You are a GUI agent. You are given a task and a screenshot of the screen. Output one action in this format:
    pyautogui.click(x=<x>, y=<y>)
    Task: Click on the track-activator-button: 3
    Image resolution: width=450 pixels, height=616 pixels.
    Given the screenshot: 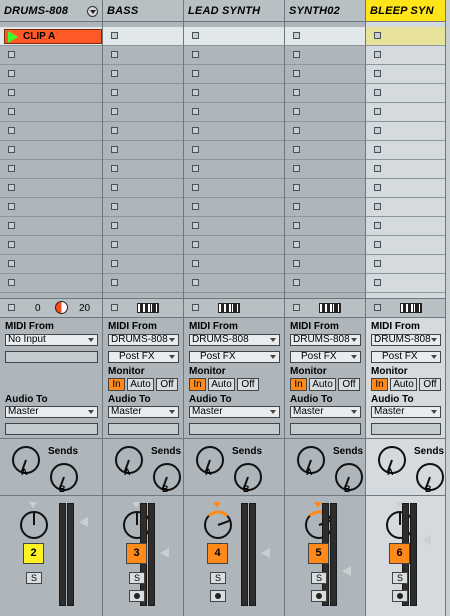 What is the action you would take?
    pyautogui.click(x=136, y=553)
    